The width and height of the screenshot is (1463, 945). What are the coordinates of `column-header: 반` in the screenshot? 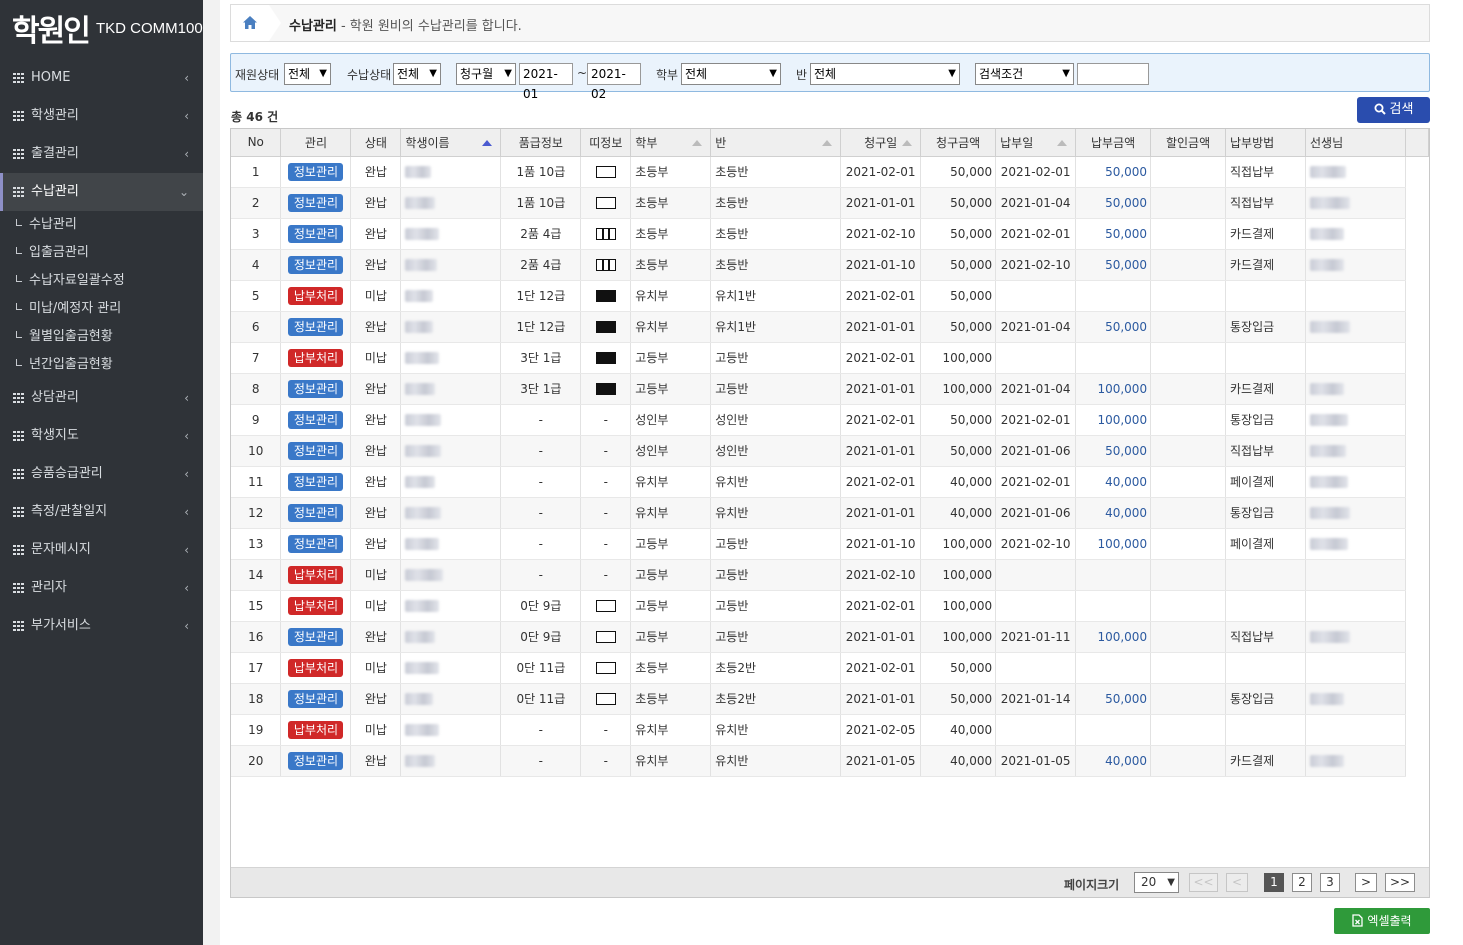 It's located at (776, 143).